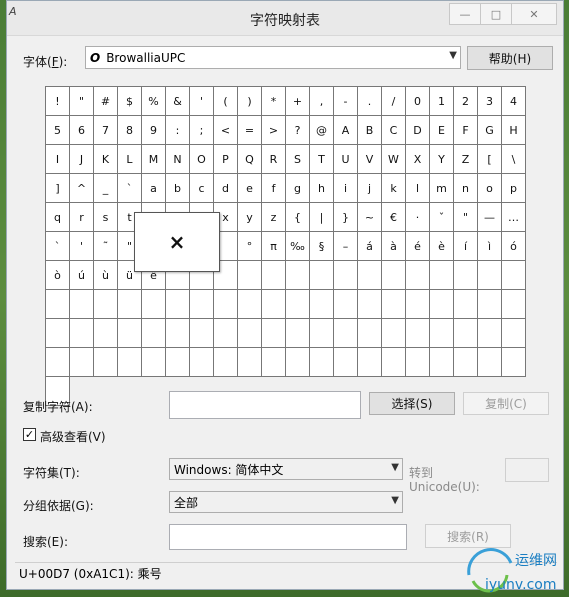  I want to click on character-cell: L, so click(130, 159).